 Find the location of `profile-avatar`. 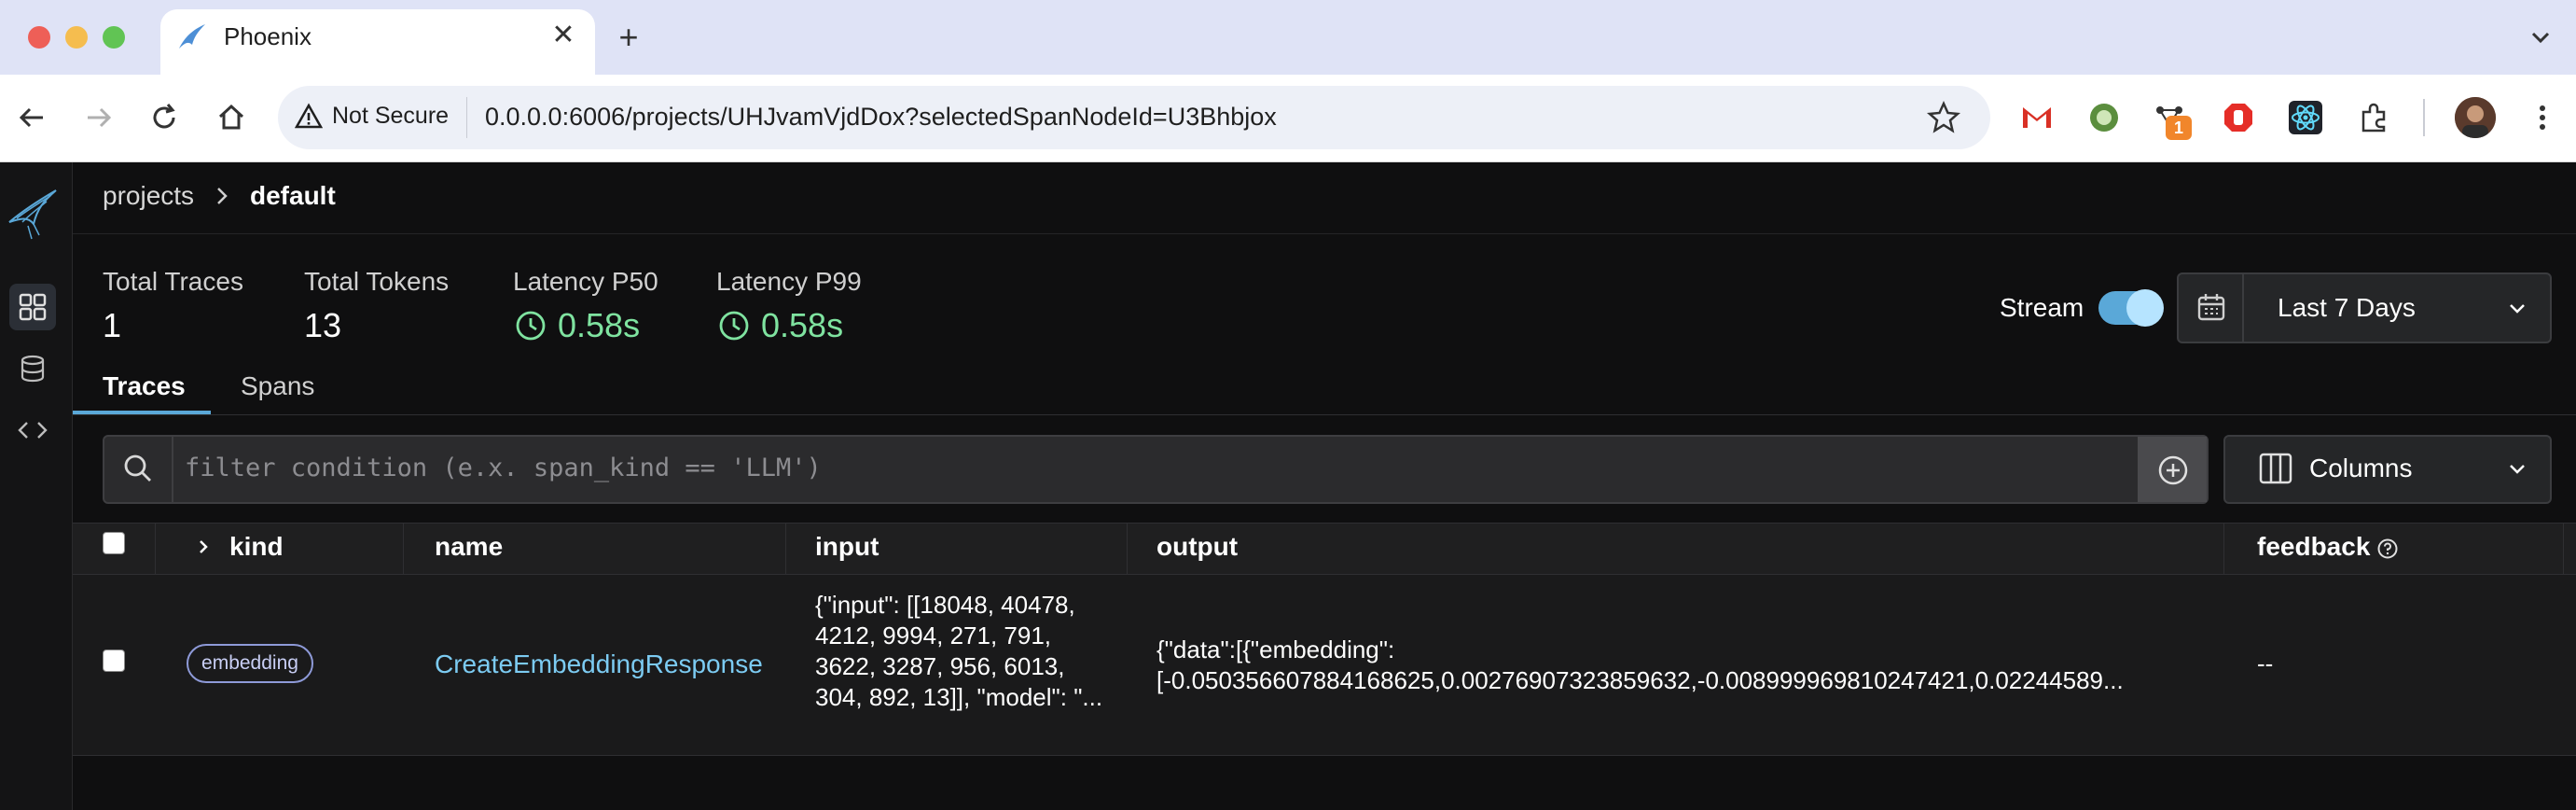

profile-avatar is located at coordinates (2475, 117).